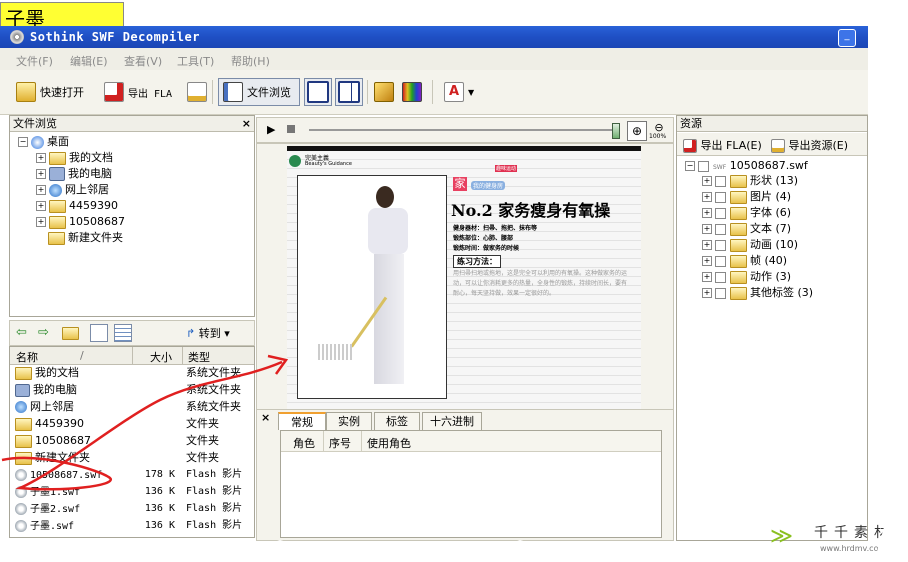  What do you see at coordinates (787, 180) in the screenshot?
I see `resource-count: (13)` at bounding box center [787, 180].